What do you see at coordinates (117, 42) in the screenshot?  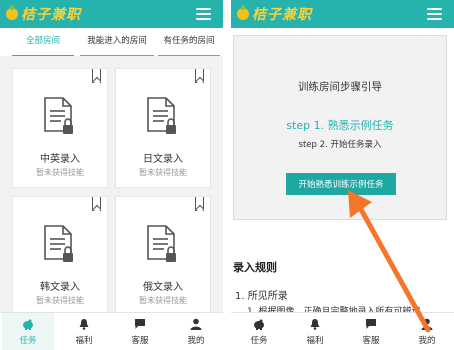 I see `tab-accessible-rooms: 我能进入的房间` at bounding box center [117, 42].